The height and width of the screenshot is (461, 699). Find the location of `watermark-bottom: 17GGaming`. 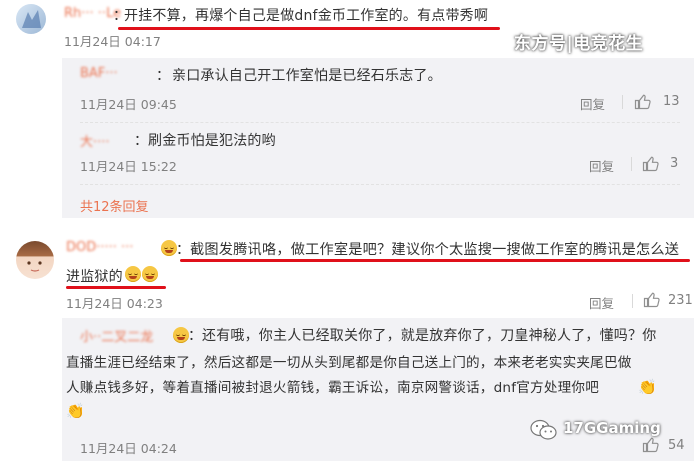

watermark-bottom: 17GGaming is located at coordinates (612, 428).